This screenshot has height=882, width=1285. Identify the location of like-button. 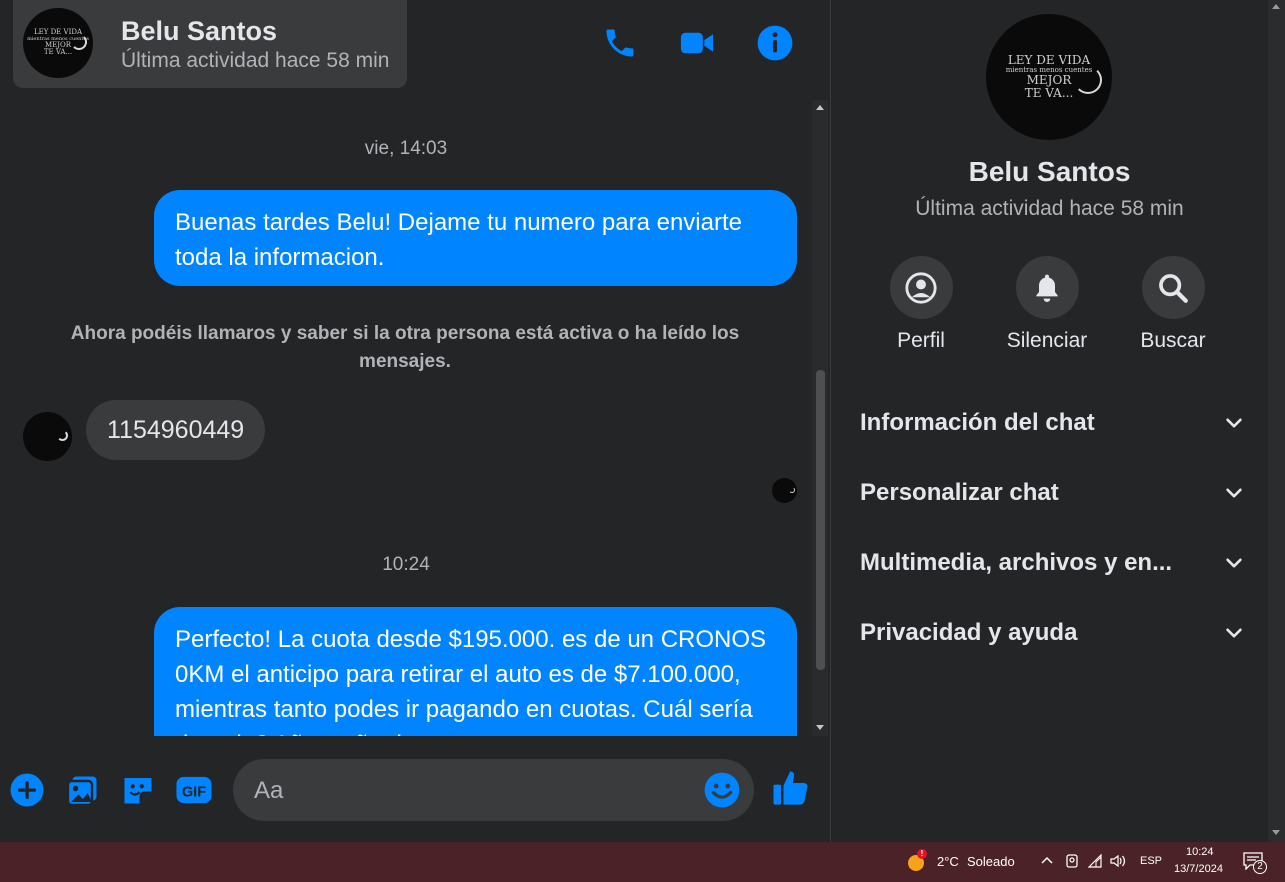
(791, 788).